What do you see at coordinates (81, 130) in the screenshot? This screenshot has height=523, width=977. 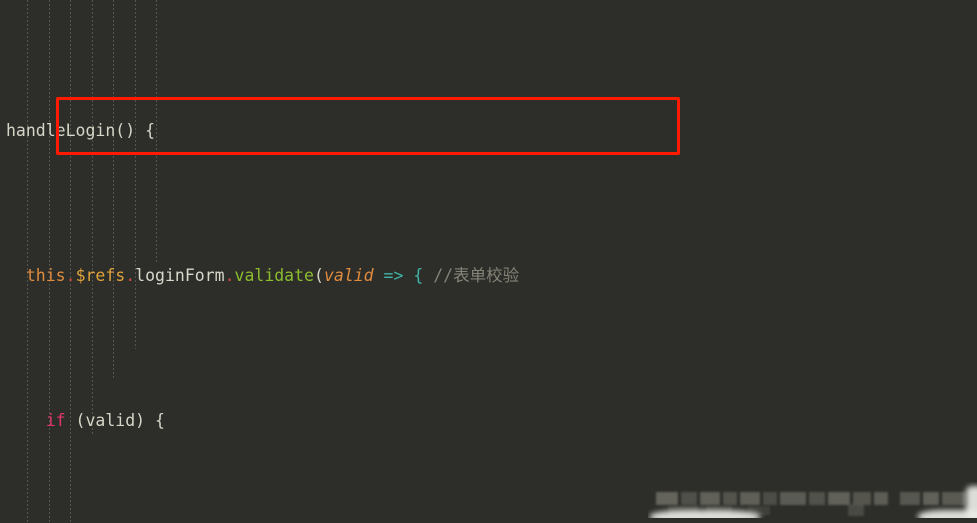 I see `token-function-name: handleLogin() {` at bounding box center [81, 130].